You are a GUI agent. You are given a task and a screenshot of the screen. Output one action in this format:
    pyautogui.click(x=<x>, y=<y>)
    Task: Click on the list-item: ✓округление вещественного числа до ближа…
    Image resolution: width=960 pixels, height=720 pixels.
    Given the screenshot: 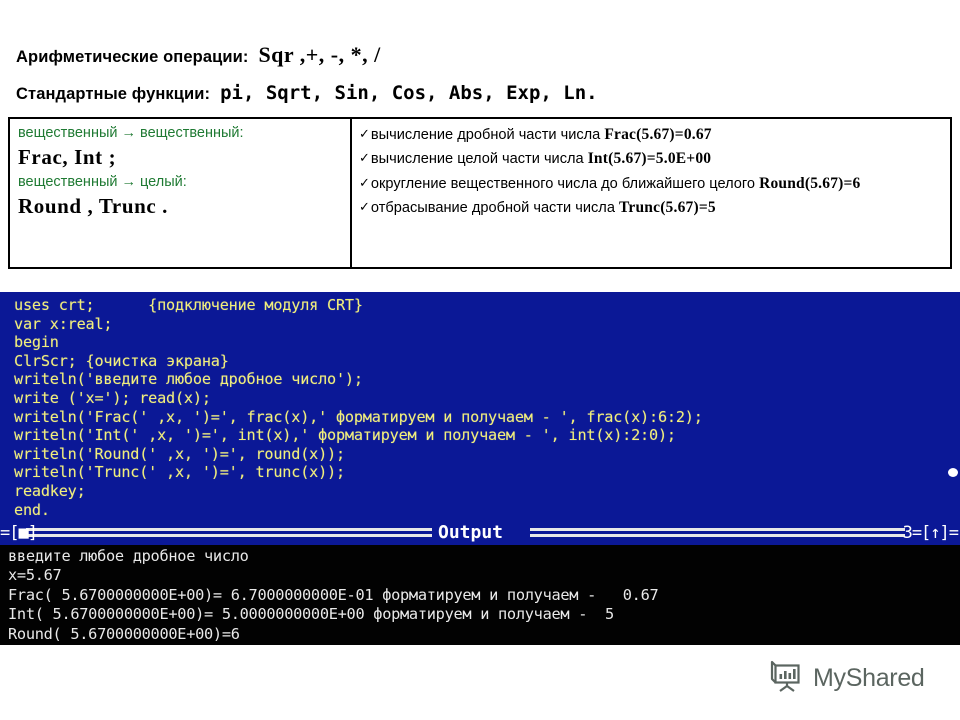 What is the action you would take?
    pyautogui.click(x=651, y=183)
    